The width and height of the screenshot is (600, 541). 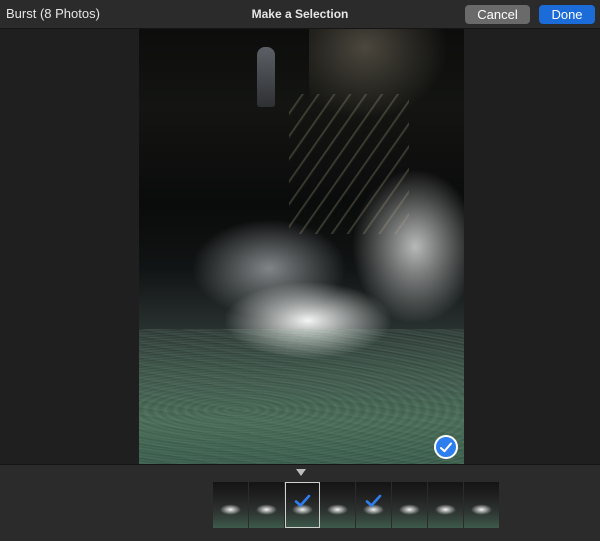 What do you see at coordinates (301, 472) in the screenshot?
I see `current-frame-pointer-icon` at bounding box center [301, 472].